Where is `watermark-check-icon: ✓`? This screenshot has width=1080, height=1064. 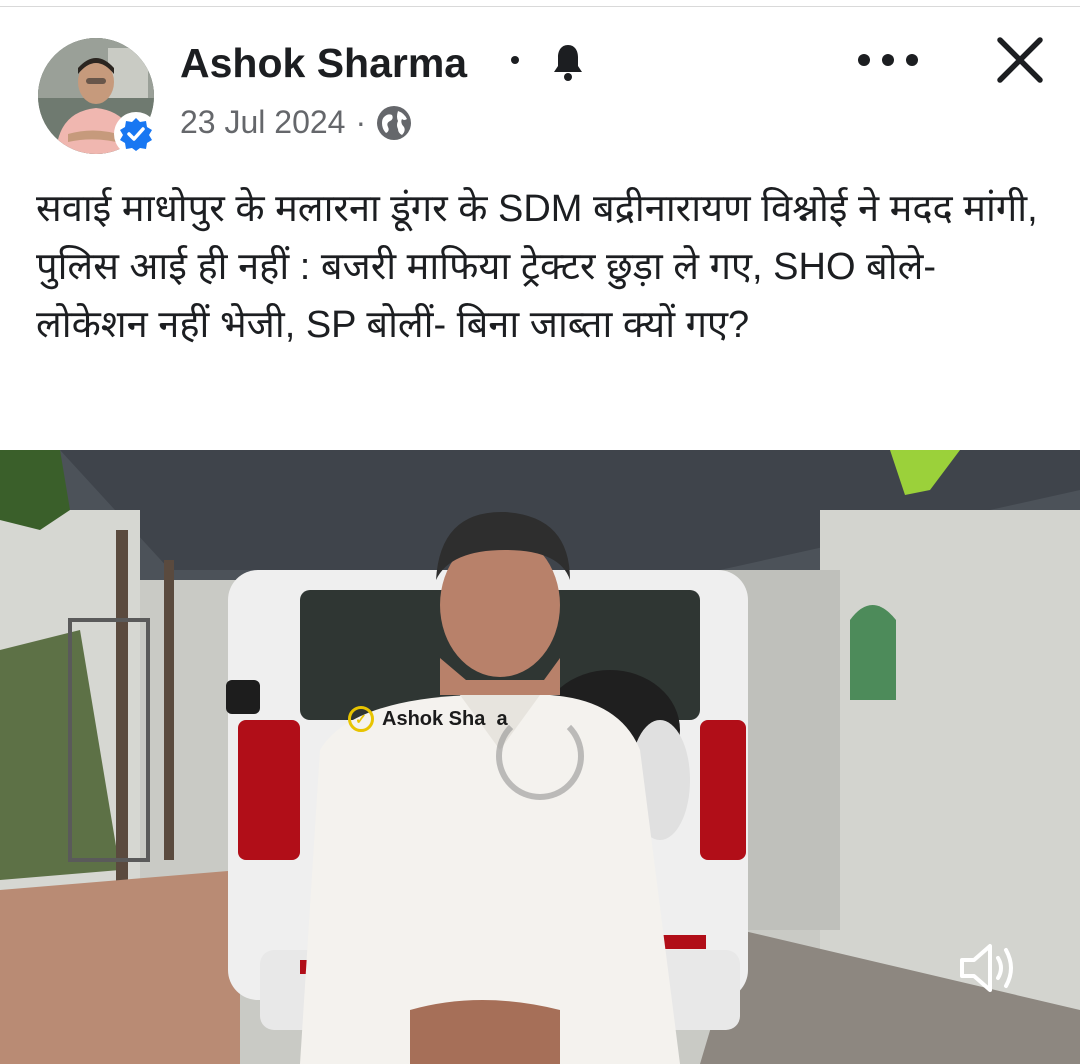
watermark-check-icon: ✓ is located at coordinates (361, 719).